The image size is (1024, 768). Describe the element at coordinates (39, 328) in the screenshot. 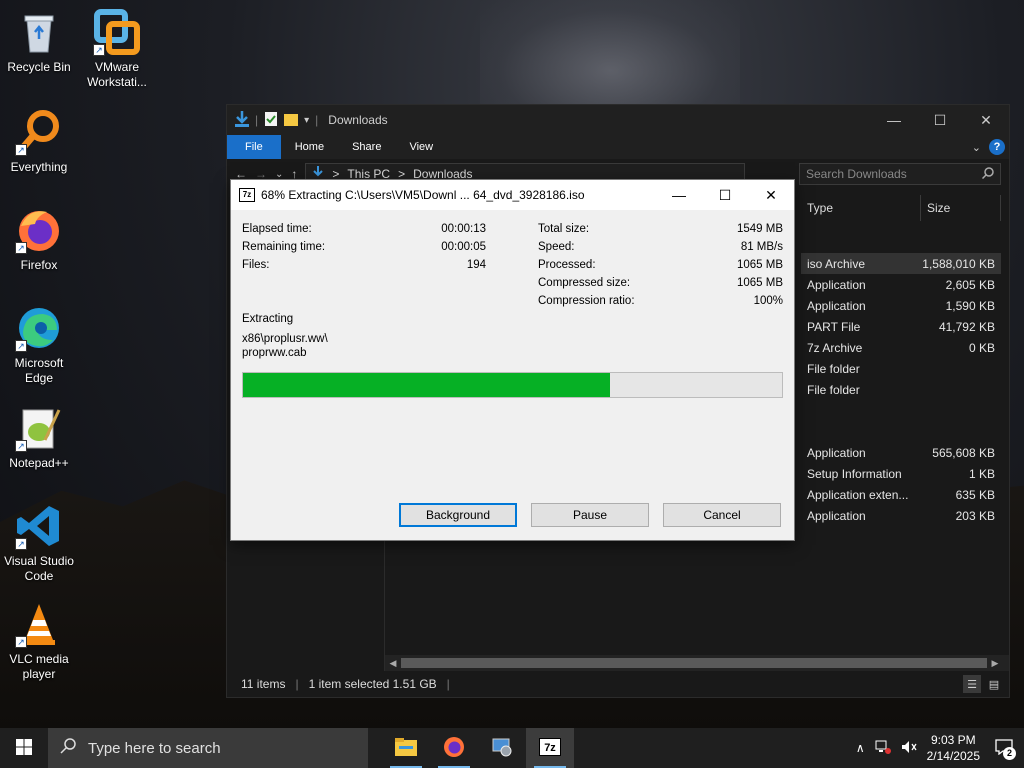

I see `edge-icon: ↗` at that location.